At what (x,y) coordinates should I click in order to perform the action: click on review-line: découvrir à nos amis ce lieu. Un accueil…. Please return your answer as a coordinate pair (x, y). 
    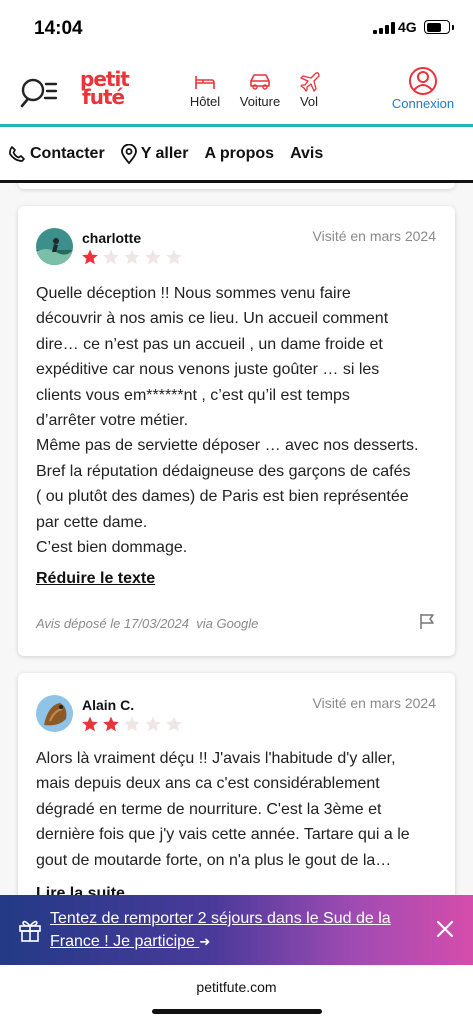
    Looking at the image, I should click on (212, 319).